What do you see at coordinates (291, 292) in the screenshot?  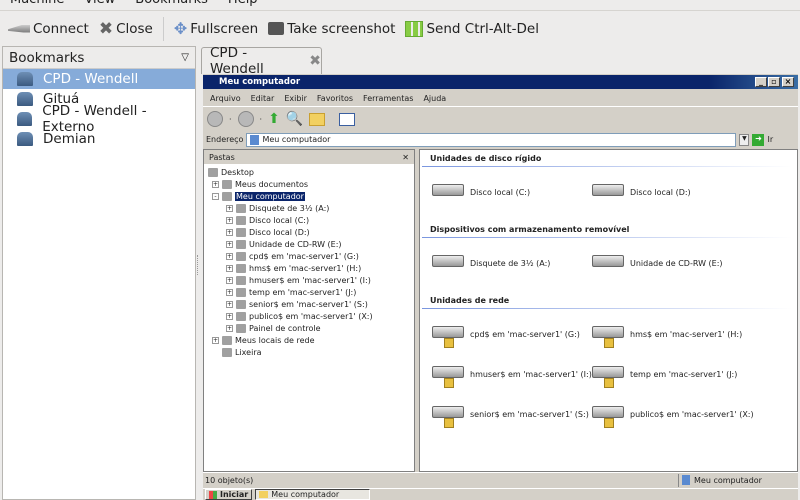 I see `tree-item: + temp em 'mac-server1' (J:)` at bounding box center [291, 292].